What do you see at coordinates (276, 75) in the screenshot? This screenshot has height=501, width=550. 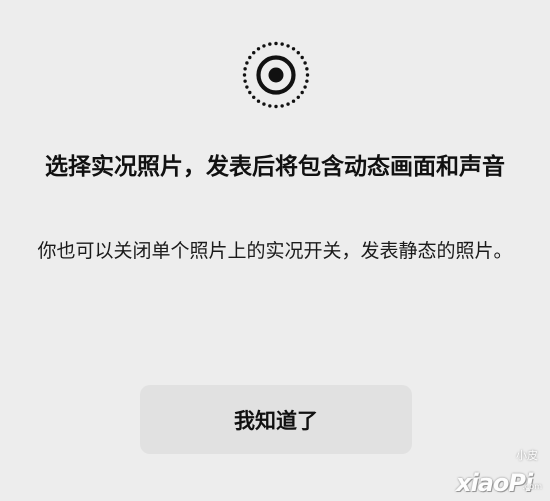 I see `live-photo-icon` at bounding box center [276, 75].